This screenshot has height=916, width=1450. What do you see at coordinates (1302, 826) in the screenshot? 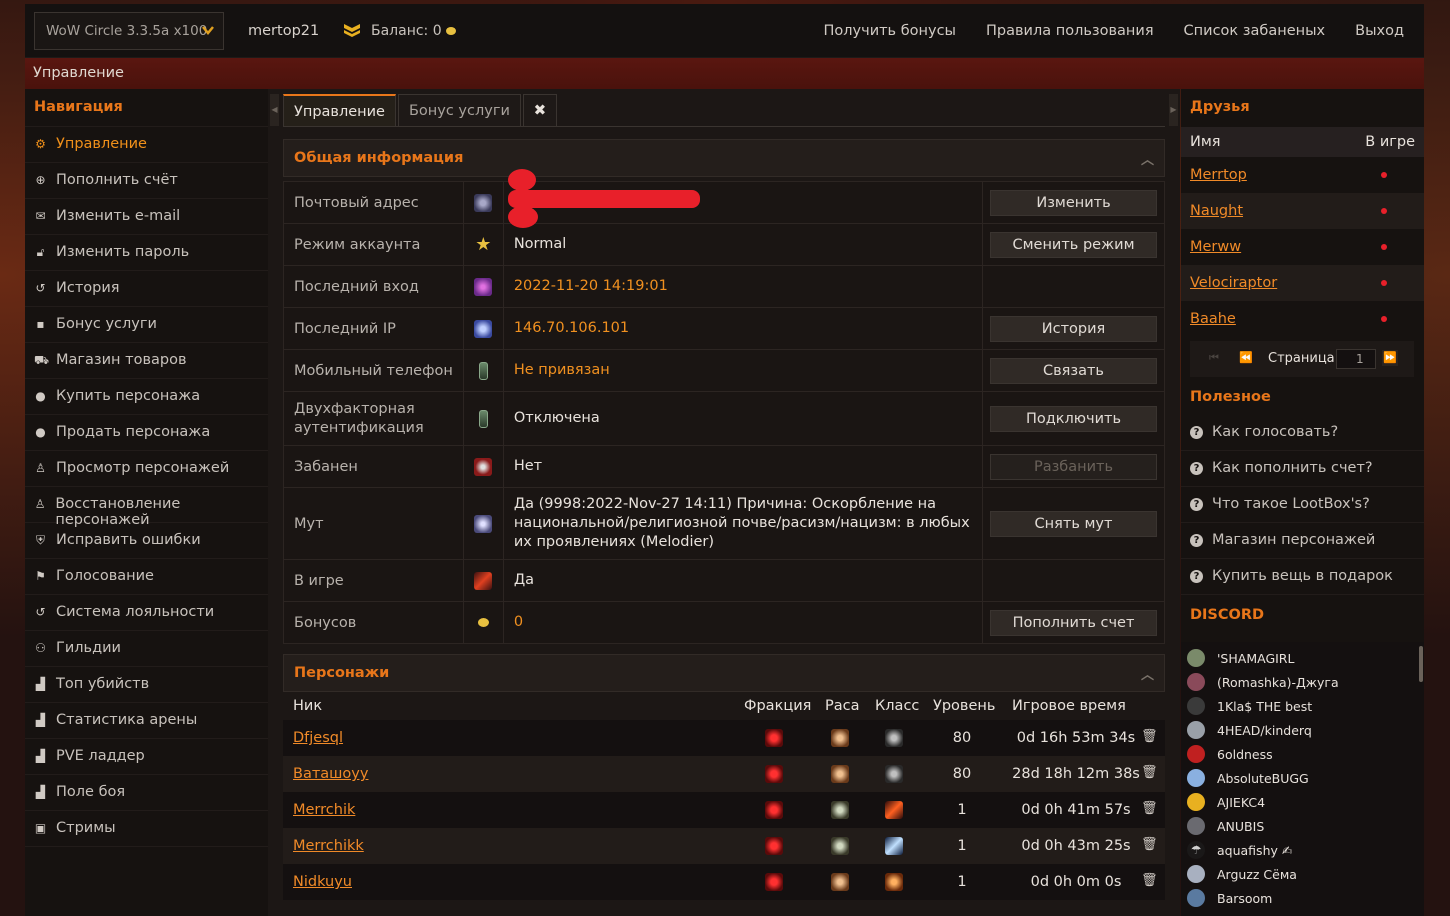
I see `list-item: ANUBIS` at bounding box center [1302, 826].